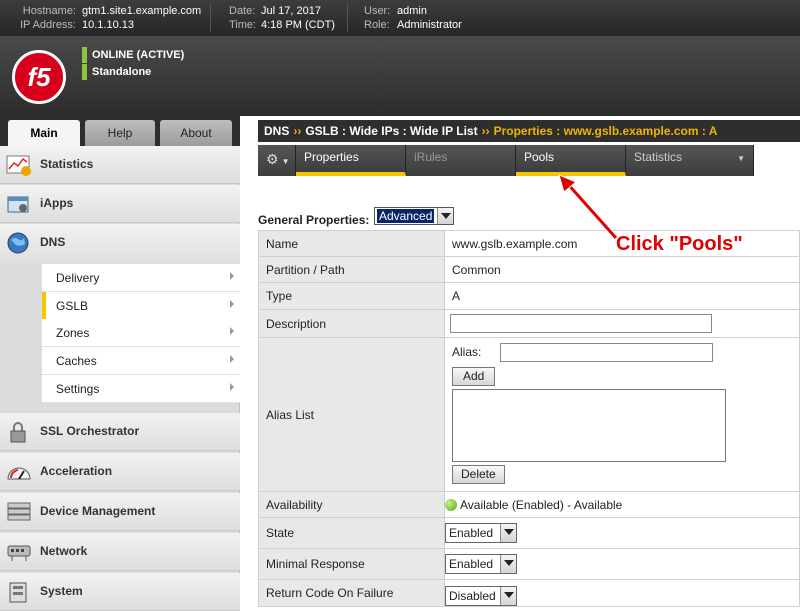  I want to click on globe-icon, so click(19, 243).